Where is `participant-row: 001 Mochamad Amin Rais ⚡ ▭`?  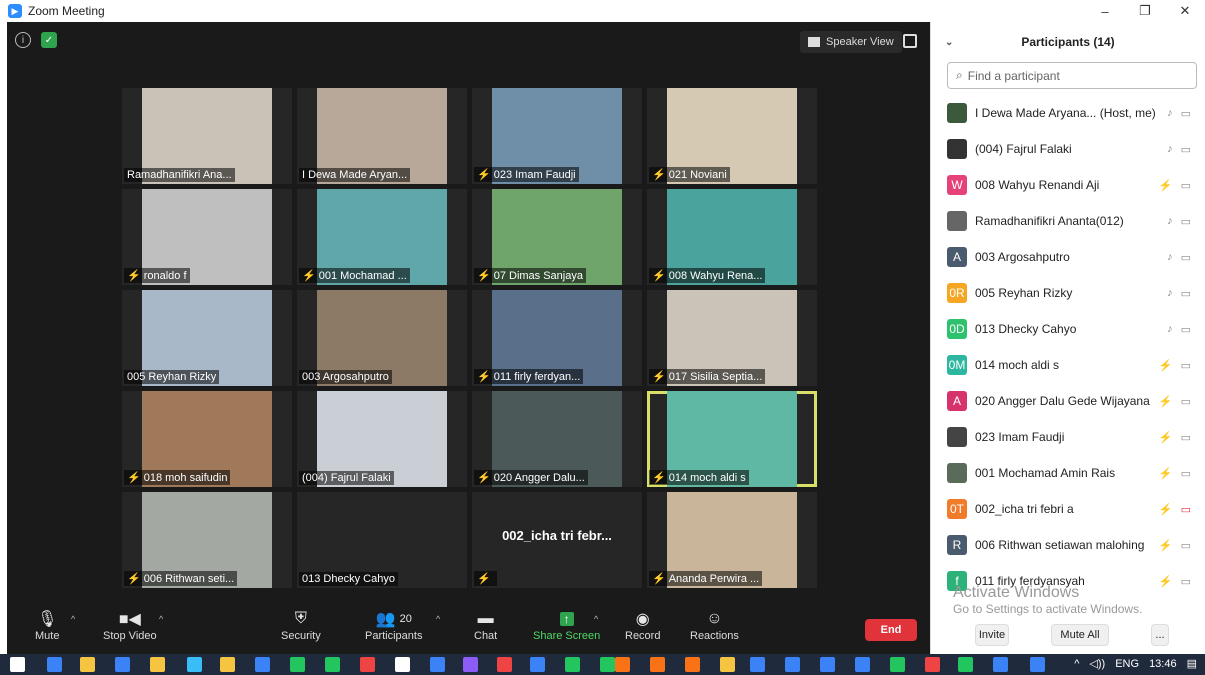
participant-row: 001 Mochamad Amin Rais ⚡ ▭ is located at coordinates (1068, 473).